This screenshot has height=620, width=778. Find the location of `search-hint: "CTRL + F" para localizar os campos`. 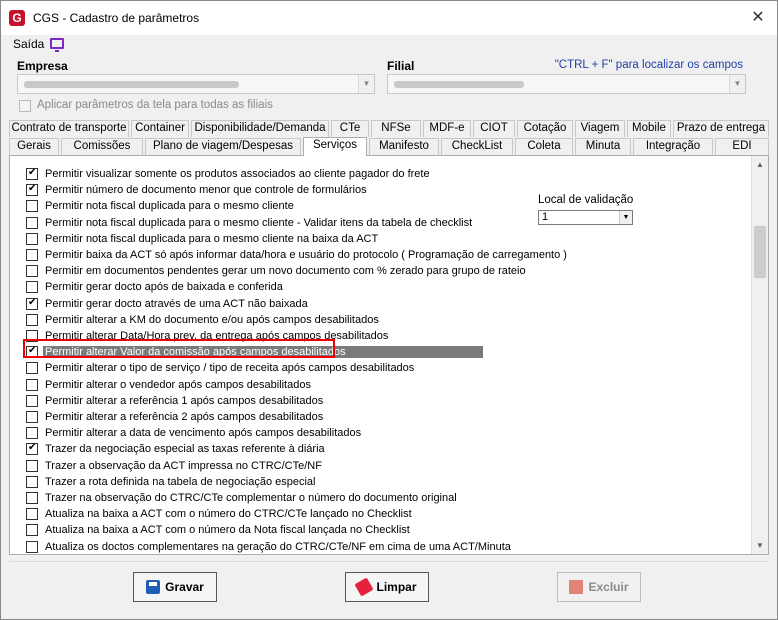

search-hint: "CTRL + F" para localizar os campos is located at coordinates (648, 65).